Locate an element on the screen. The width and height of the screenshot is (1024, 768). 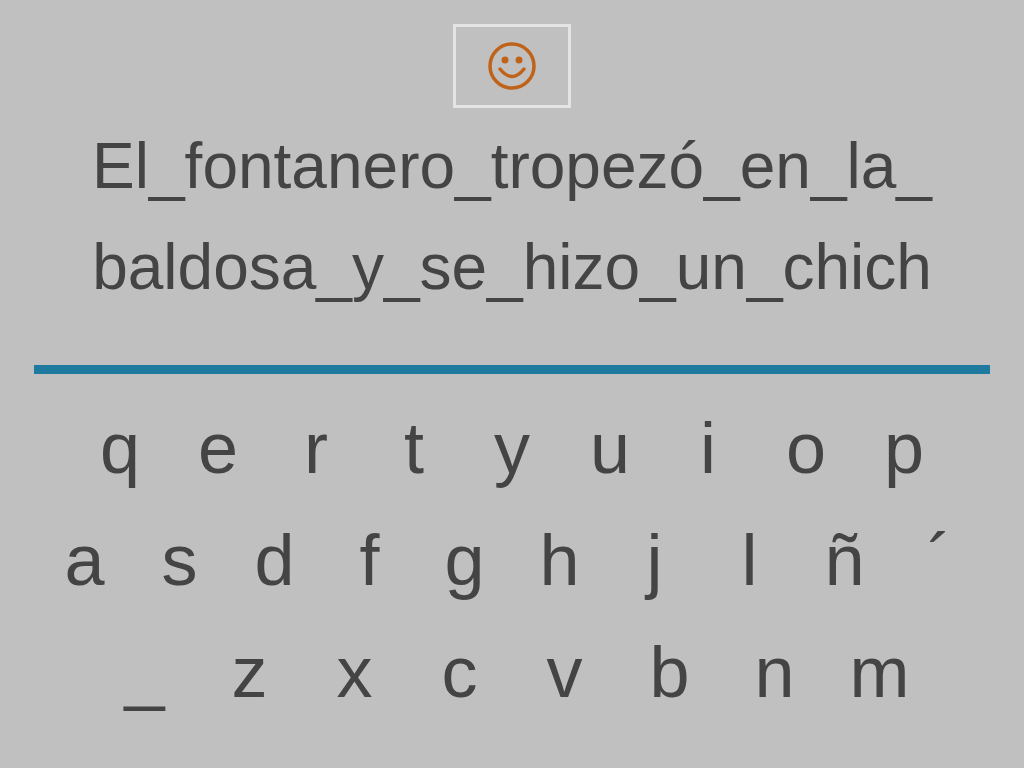
letter-key: e is located at coordinates (218, 448).